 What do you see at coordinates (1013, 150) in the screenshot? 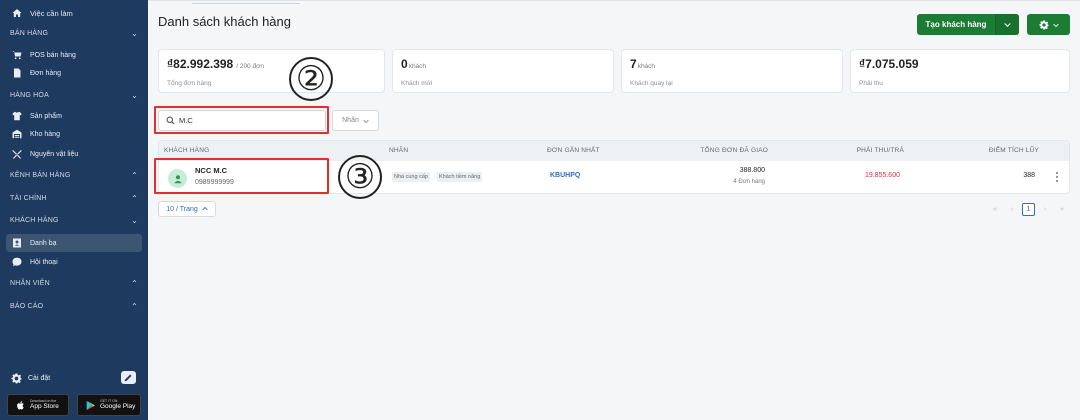
I see `column-header-points: ĐIỂM TÍCH LŨY` at bounding box center [1013, 150].